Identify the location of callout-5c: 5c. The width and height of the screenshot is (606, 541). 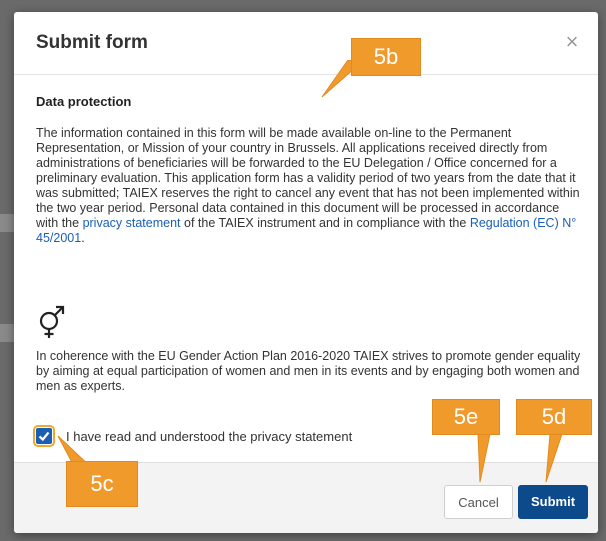
(102, 484).